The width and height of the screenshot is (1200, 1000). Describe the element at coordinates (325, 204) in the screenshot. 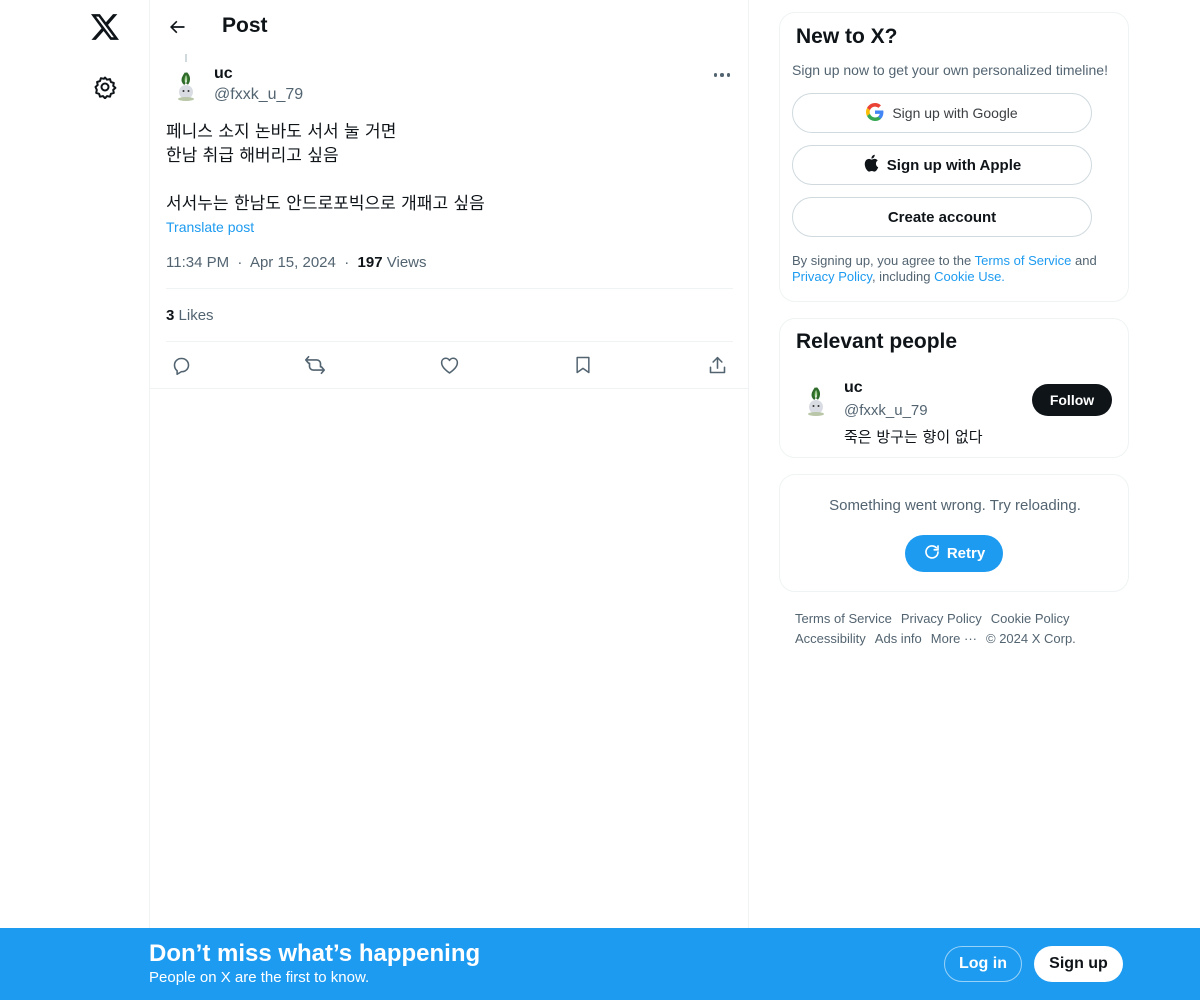

I see `post-line: 서서누는 한남도 안드로포빅으로 개패고 싶음` at that location.